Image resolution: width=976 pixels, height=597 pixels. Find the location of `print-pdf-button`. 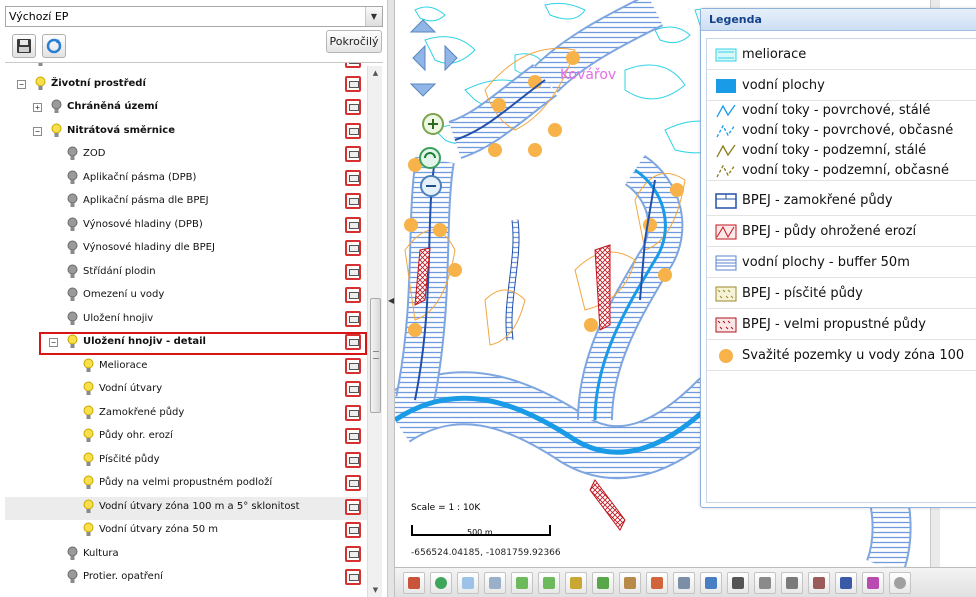

print-pdf-button is located at coordinates (819, 583).